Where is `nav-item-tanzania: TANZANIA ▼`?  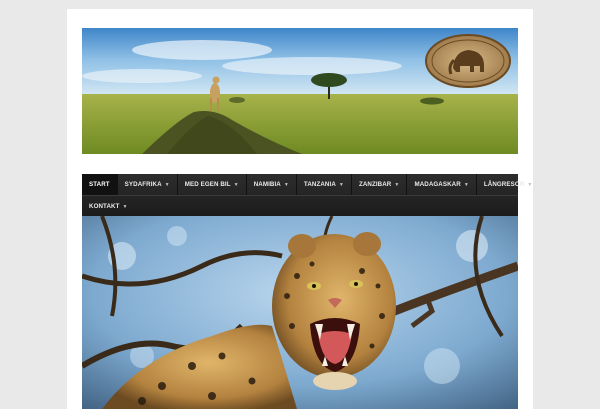
nav-item-tanzania: TANZANIA ▼ is located at coordinates (324, 184).